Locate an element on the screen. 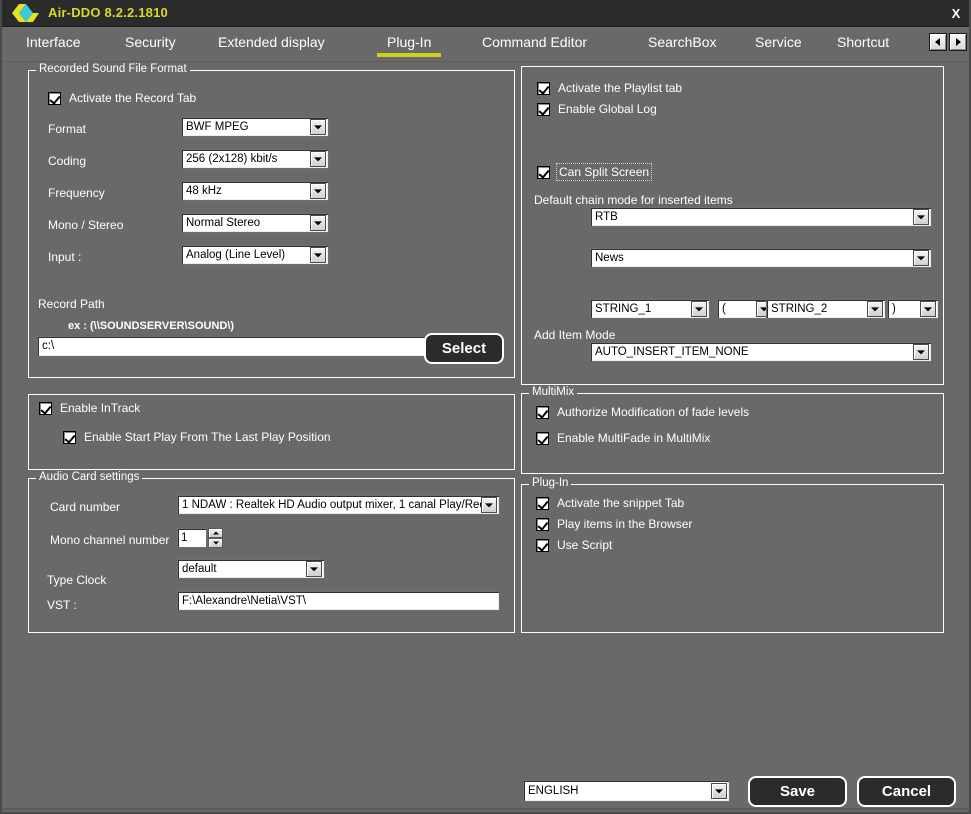 This screenshot has height=814, width=971. add-item-mode-label: Add Item Mode is located at coordinates (575, 335).